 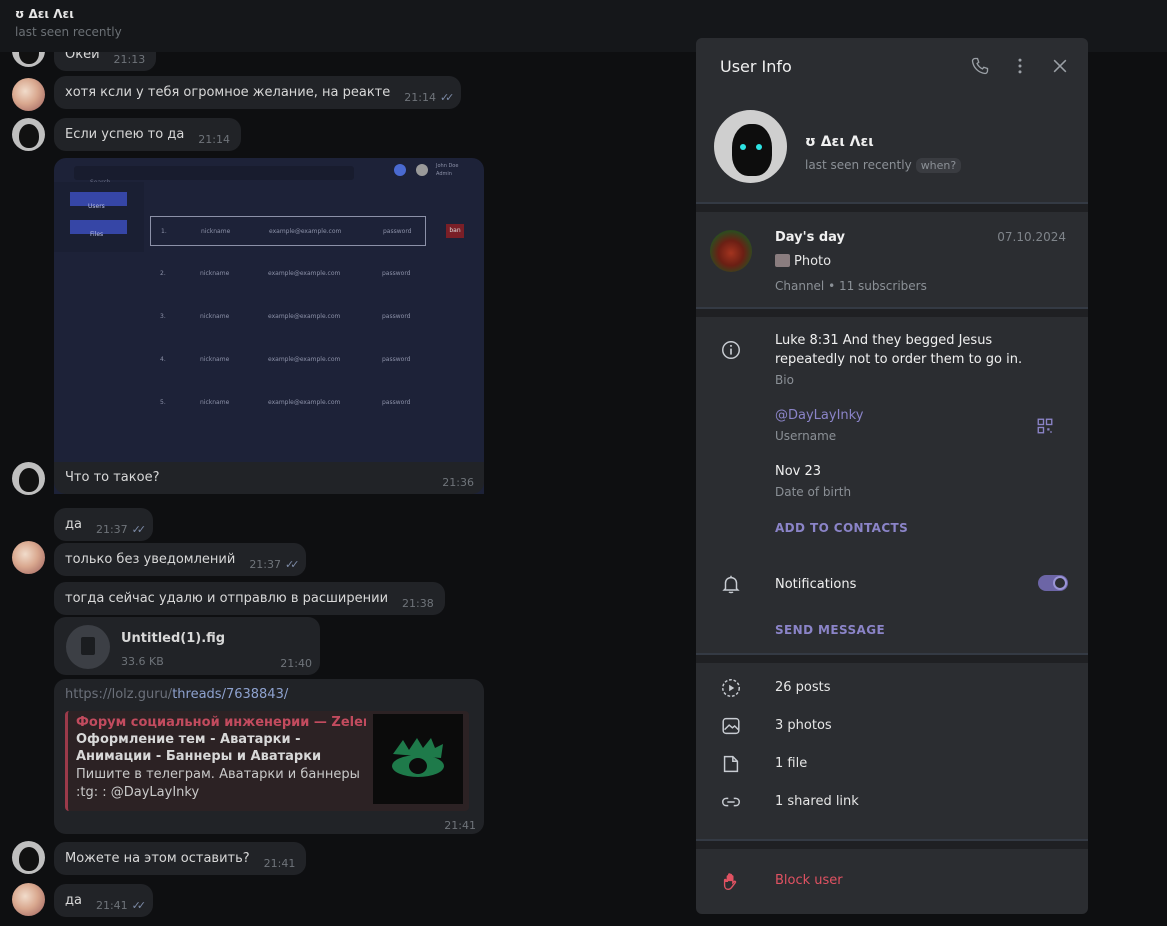 I want to click on mock-avatar, so click(x=422, y=170).